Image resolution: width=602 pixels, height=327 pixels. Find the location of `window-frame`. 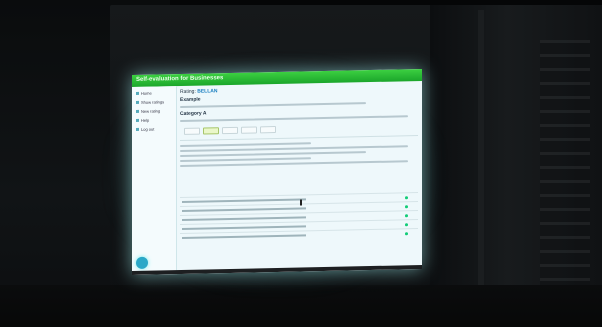

window-frame is located at coordinates (481, 155).